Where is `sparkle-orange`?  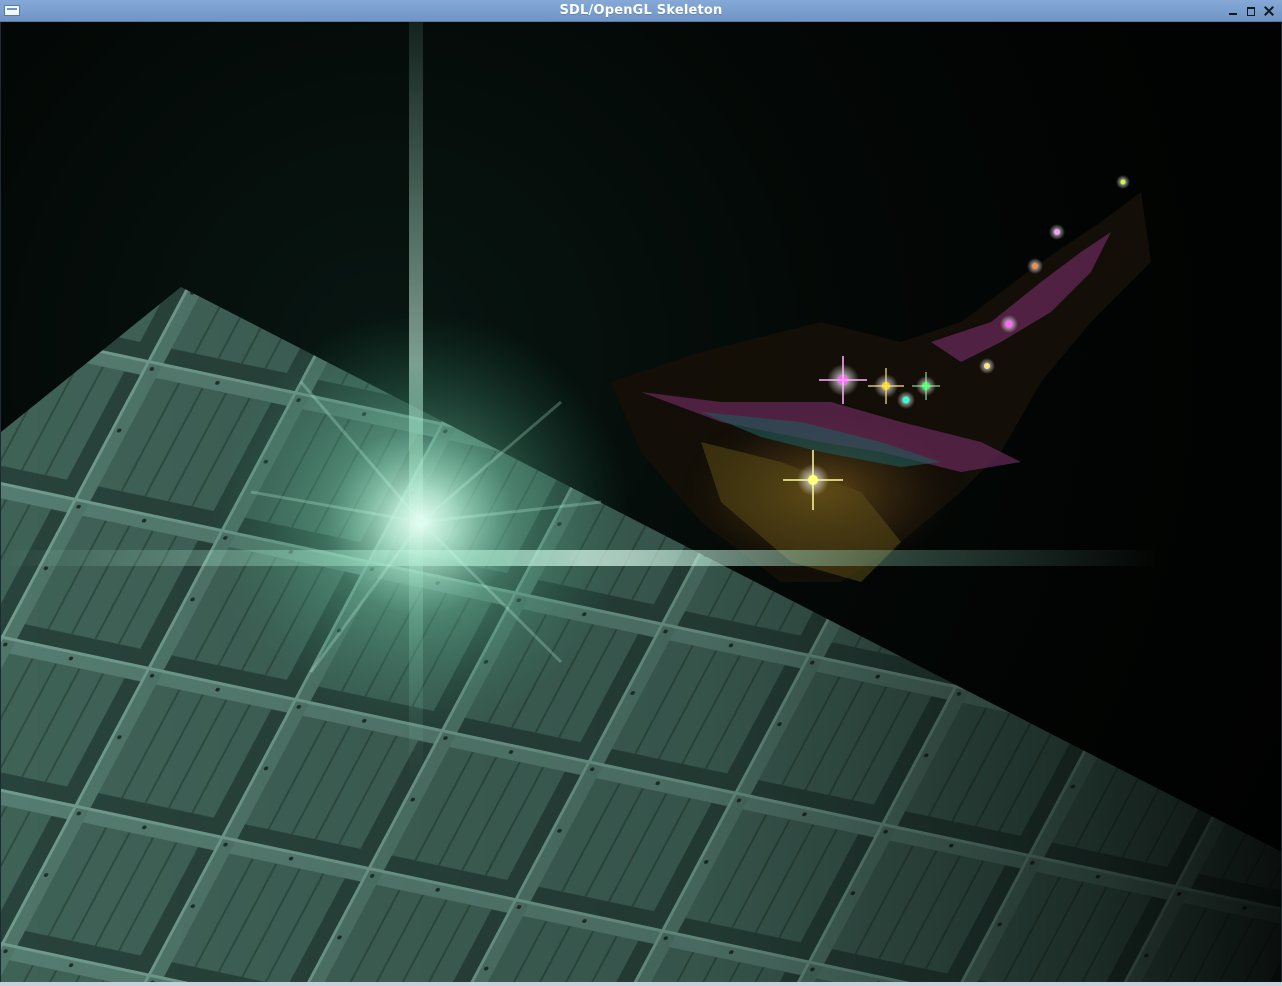
sparkle-orange is located at coordinates (1035, 266).